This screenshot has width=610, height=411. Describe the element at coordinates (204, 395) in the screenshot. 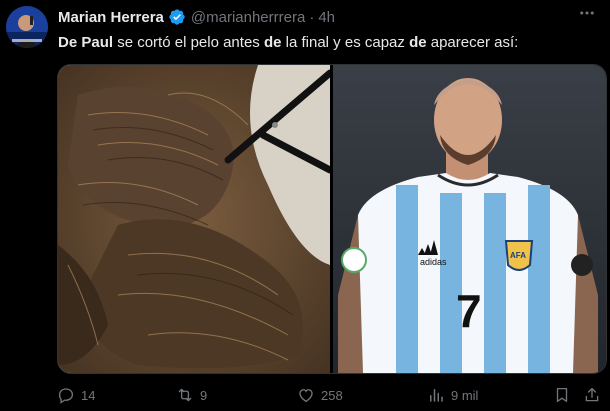

I see `retweet-count: 9` at that location.